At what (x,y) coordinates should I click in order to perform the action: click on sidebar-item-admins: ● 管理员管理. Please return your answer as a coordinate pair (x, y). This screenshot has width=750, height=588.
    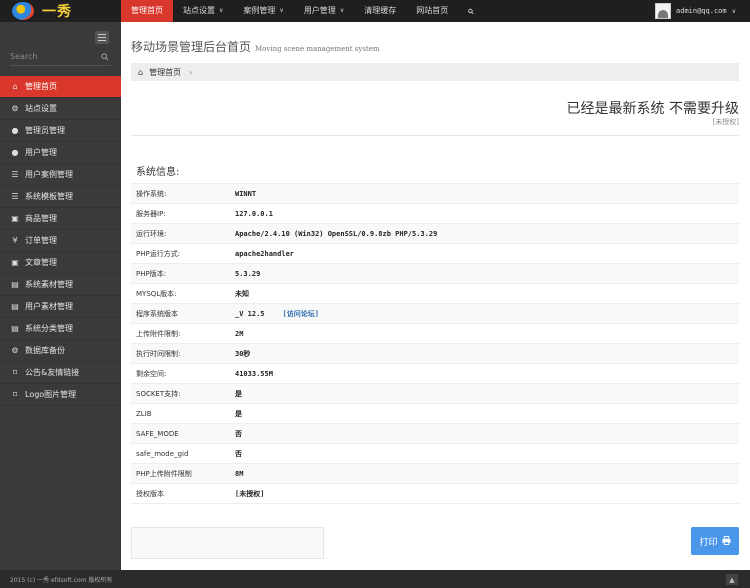
    Looking at the image, I should click on (60, 131).